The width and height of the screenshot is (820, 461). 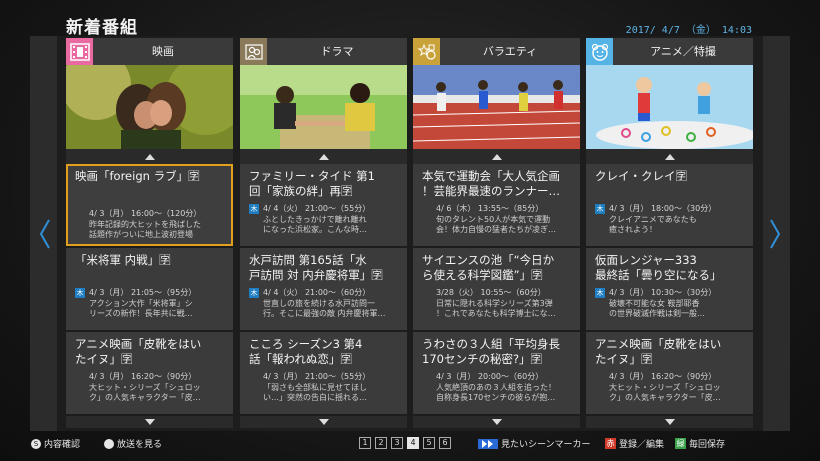 I want to click on watch-hint: 放送を見る, so click(x=133, y=443).